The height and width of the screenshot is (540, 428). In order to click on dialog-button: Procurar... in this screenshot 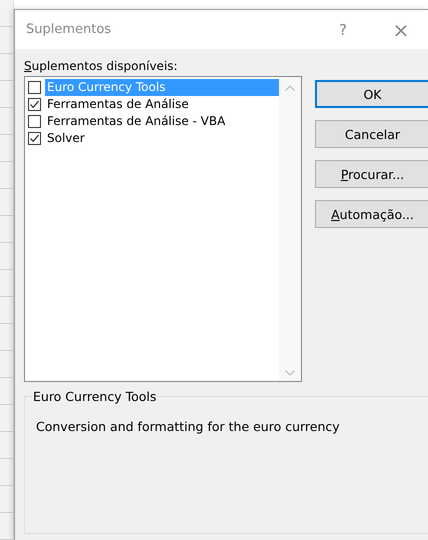, I will do `click(371, 174)`.